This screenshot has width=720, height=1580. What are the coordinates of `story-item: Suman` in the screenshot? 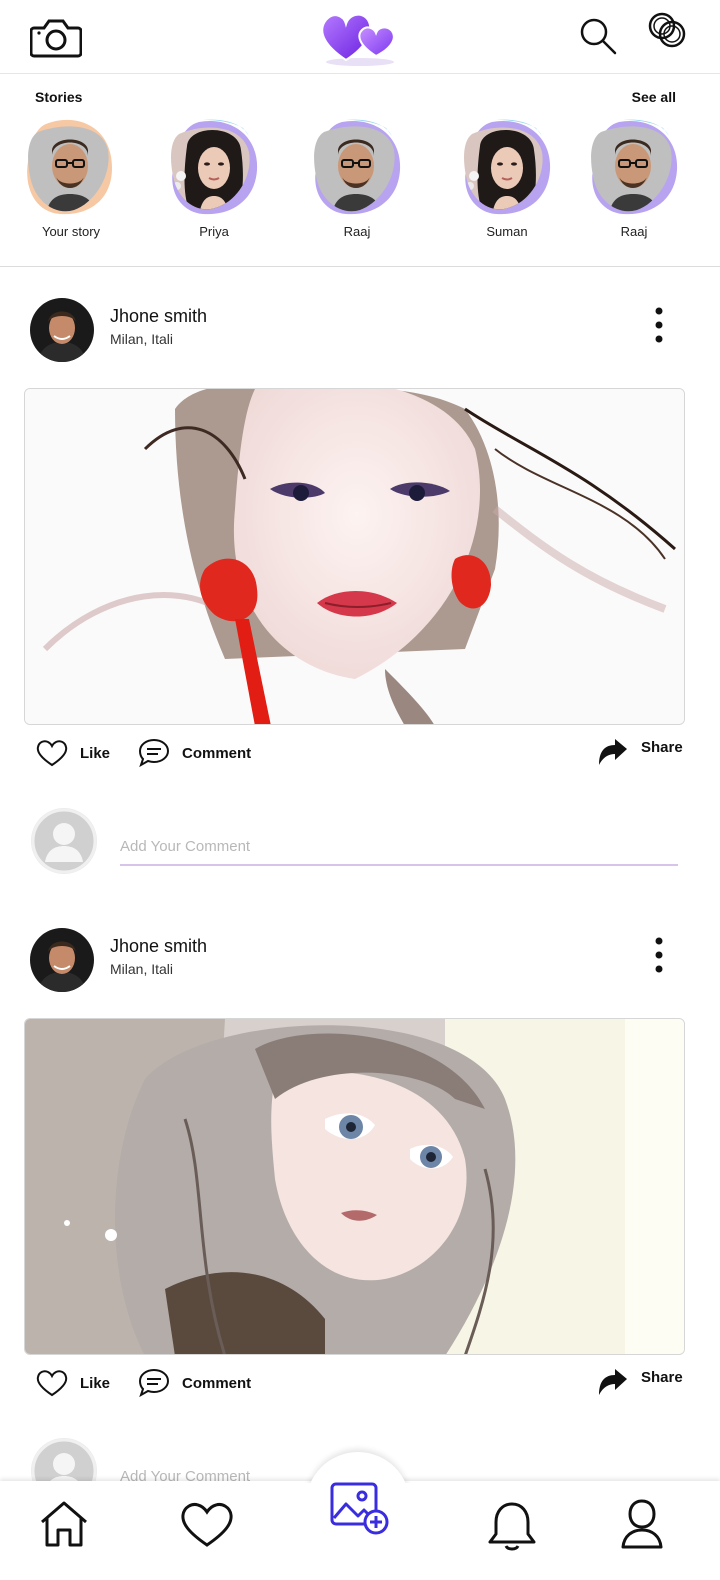 It's located at (507, 181).